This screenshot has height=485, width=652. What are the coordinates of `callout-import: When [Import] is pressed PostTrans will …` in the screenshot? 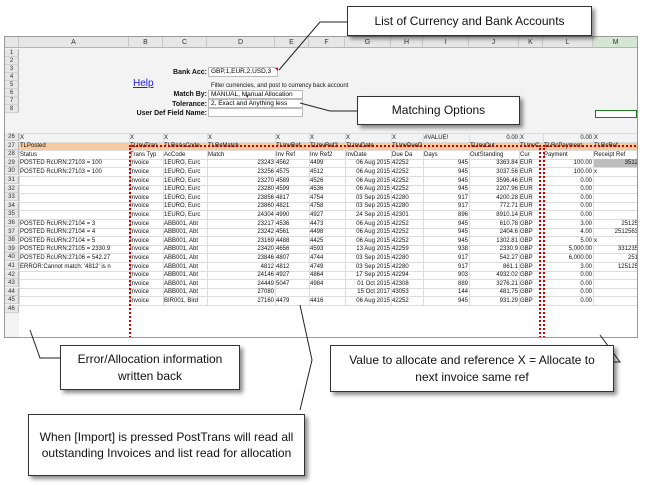 It's located at (166, 445).